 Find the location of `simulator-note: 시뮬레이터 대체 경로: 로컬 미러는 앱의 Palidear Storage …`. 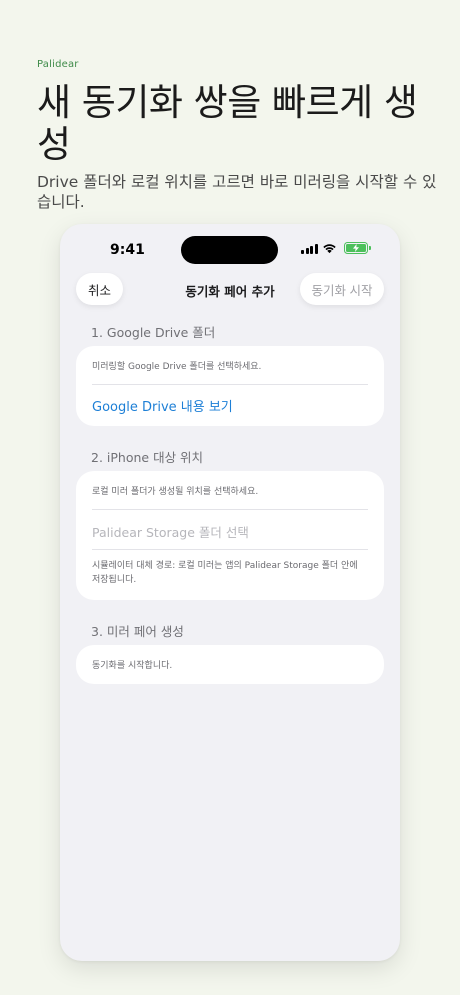

simulator-note: 시뮬레이터 대체 경로: 로컬 미러는 앱의 Palidear Storage … is located at coordinates (225, 573).